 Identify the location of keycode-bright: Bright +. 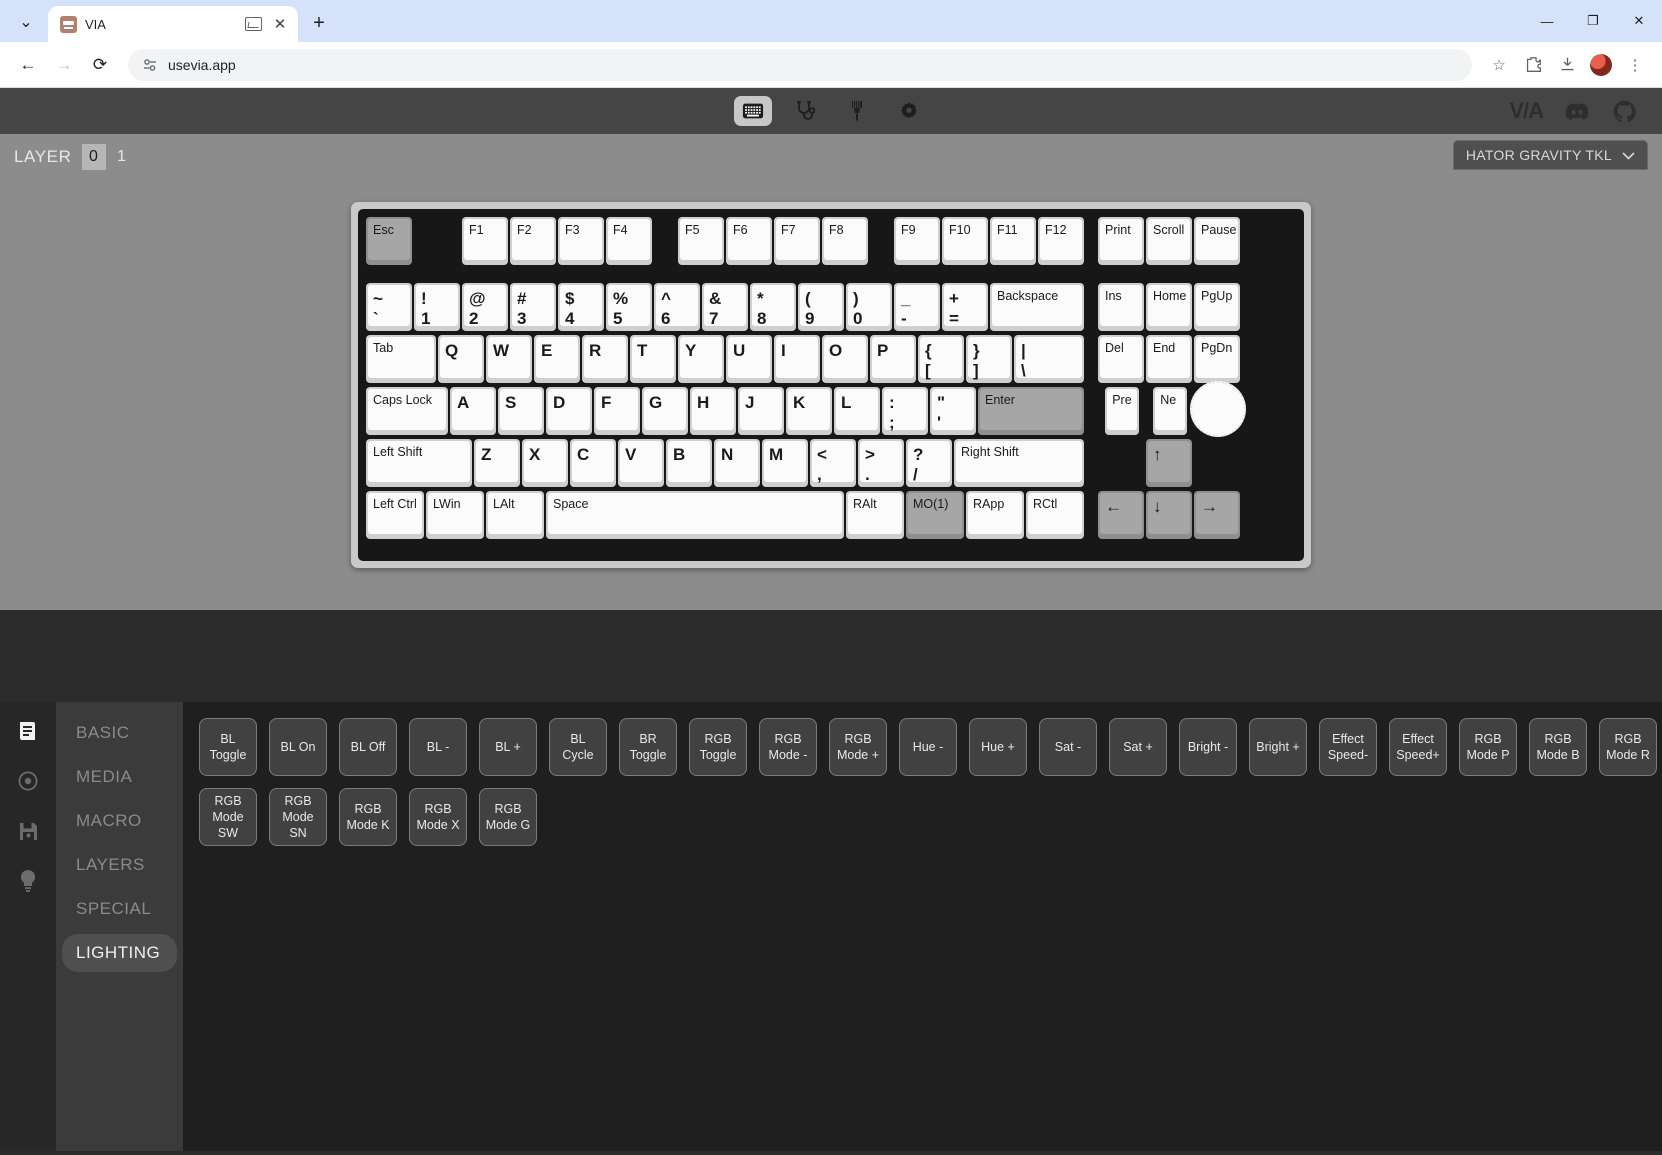
(1278, 747).